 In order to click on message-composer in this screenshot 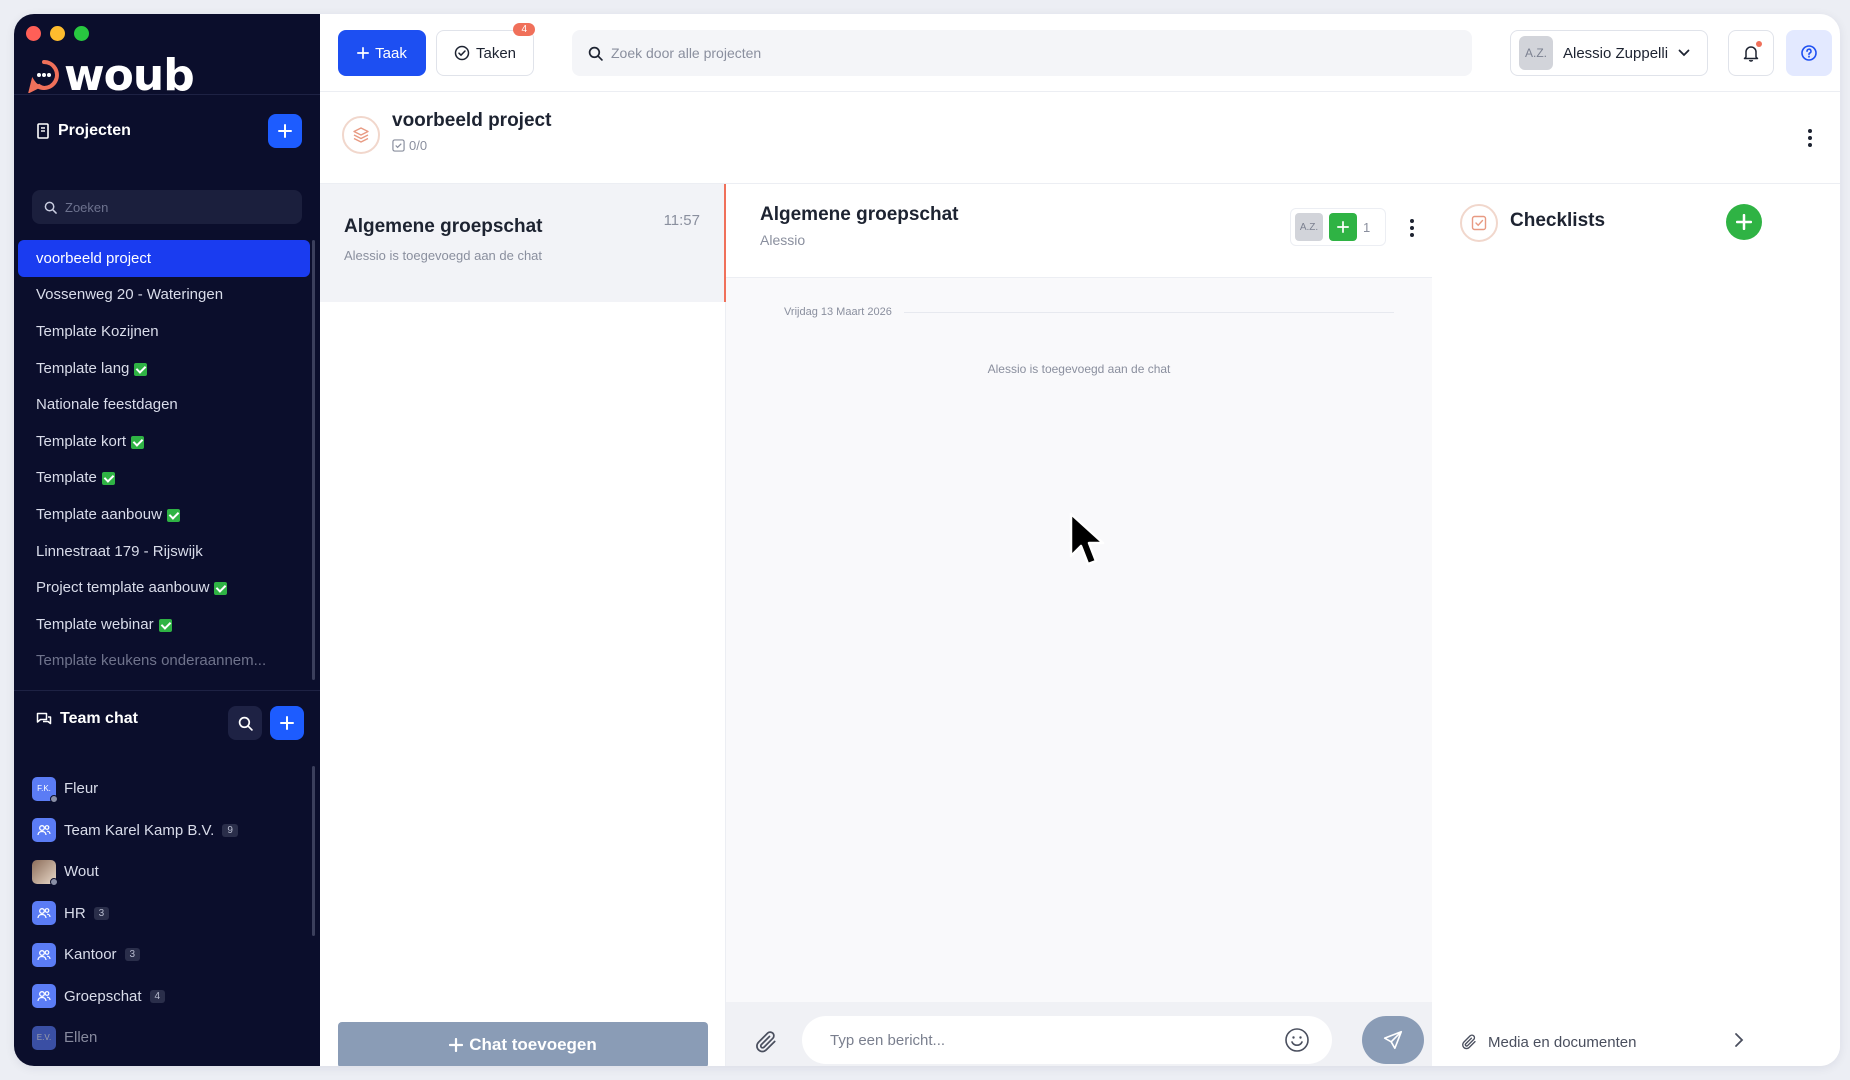, I will do `click(1079, 1034)`.